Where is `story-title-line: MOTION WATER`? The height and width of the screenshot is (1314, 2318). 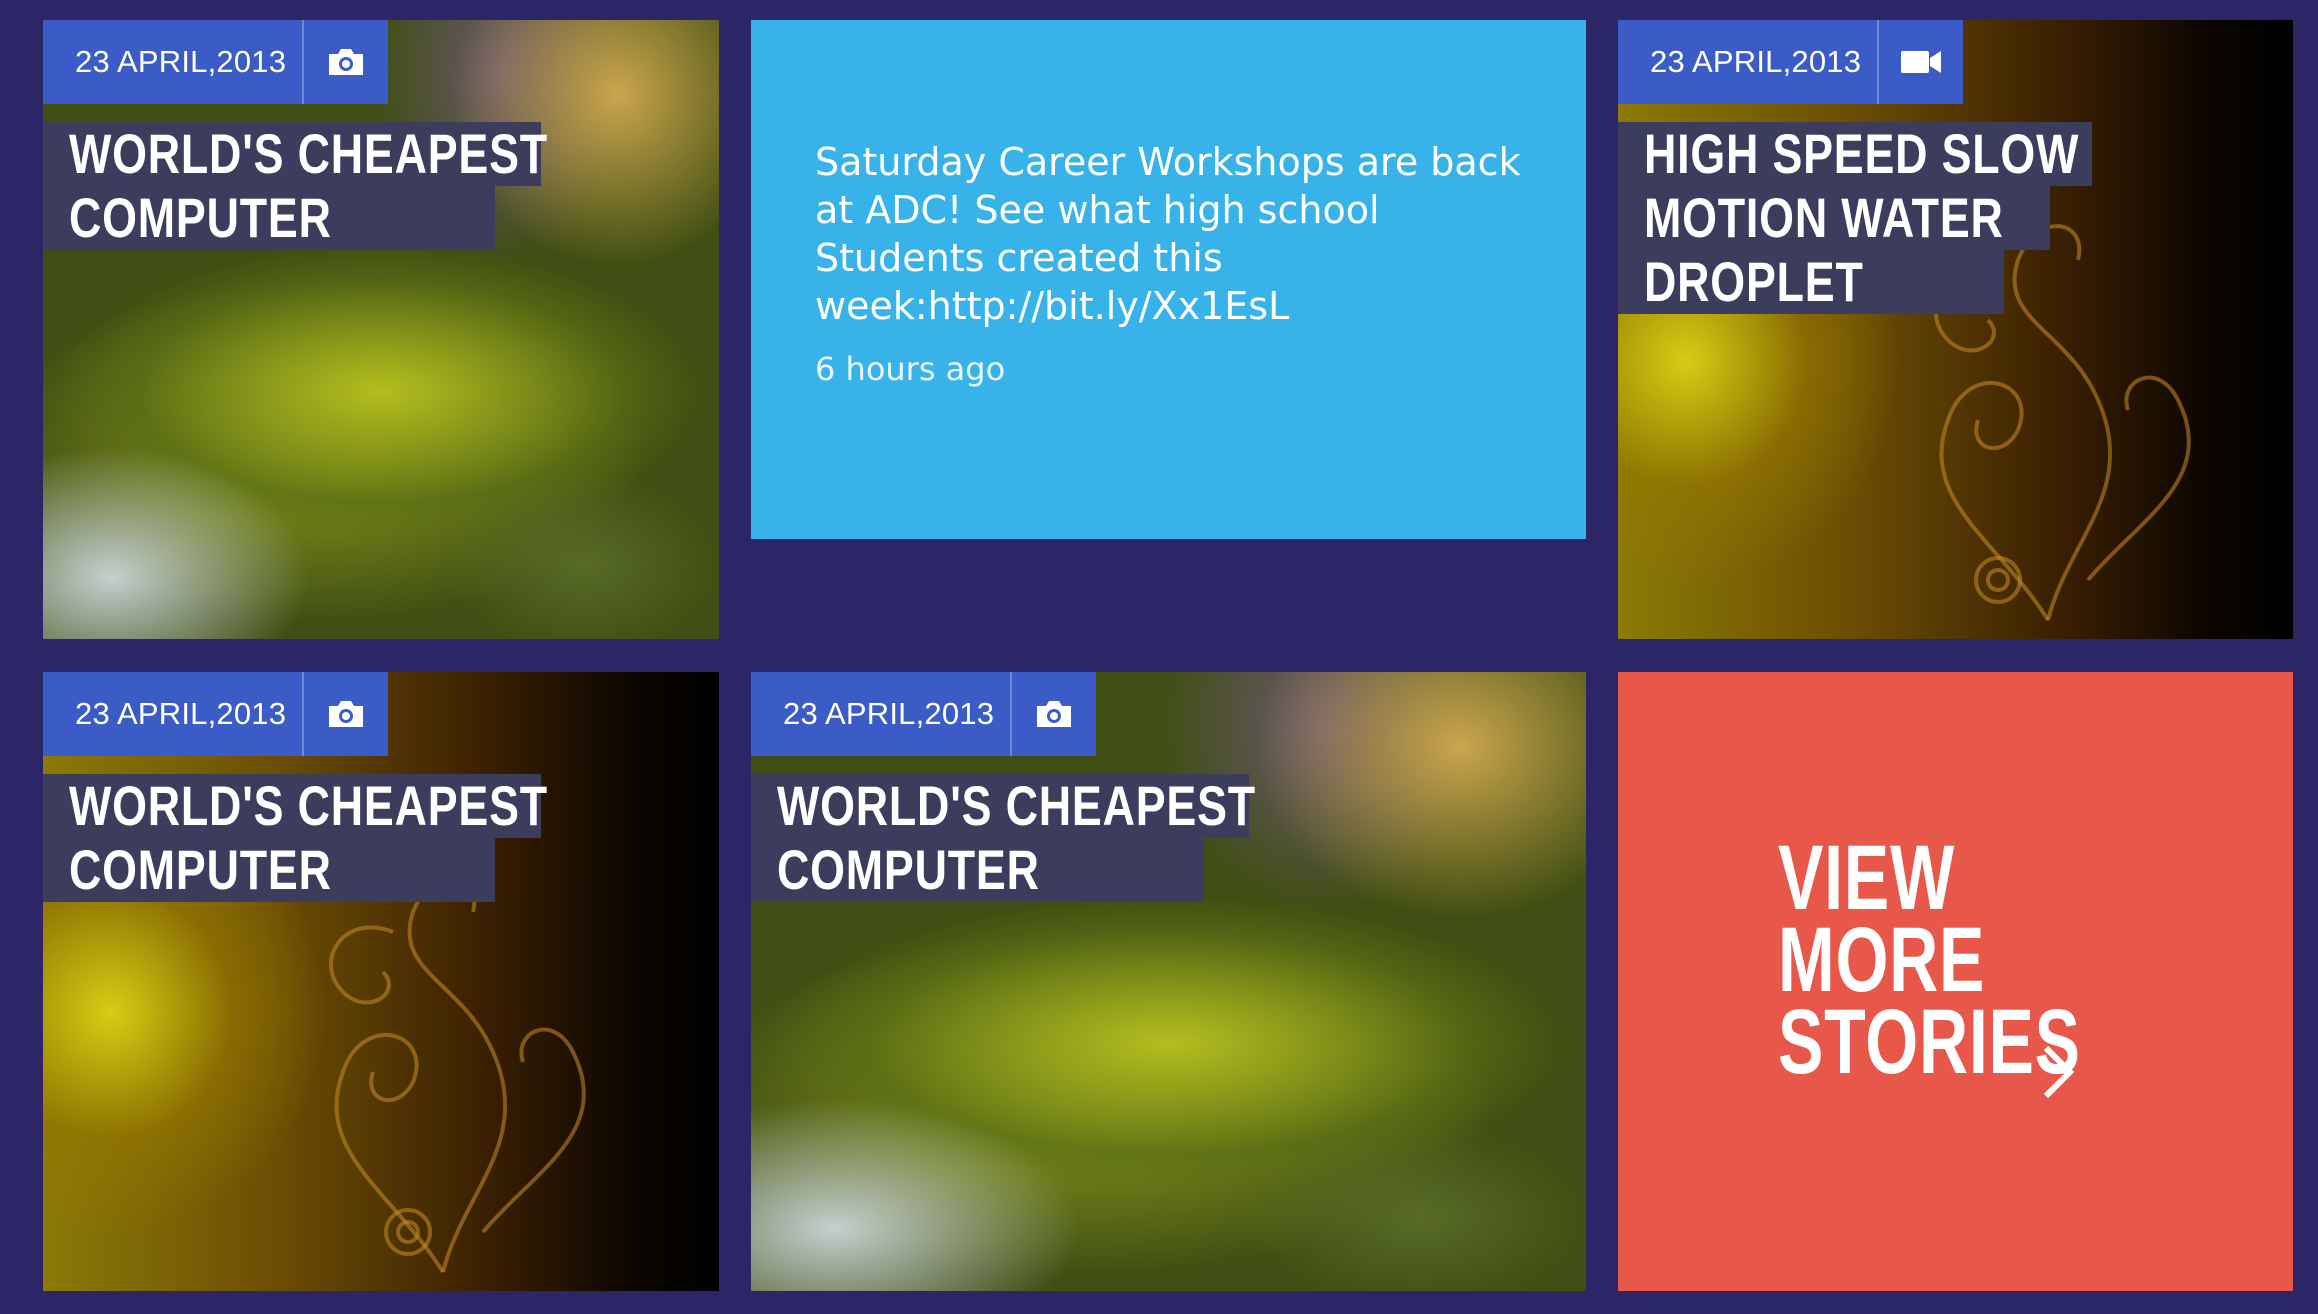 story-title-line: MOTION WATER is located at coordinates (1834, 218).